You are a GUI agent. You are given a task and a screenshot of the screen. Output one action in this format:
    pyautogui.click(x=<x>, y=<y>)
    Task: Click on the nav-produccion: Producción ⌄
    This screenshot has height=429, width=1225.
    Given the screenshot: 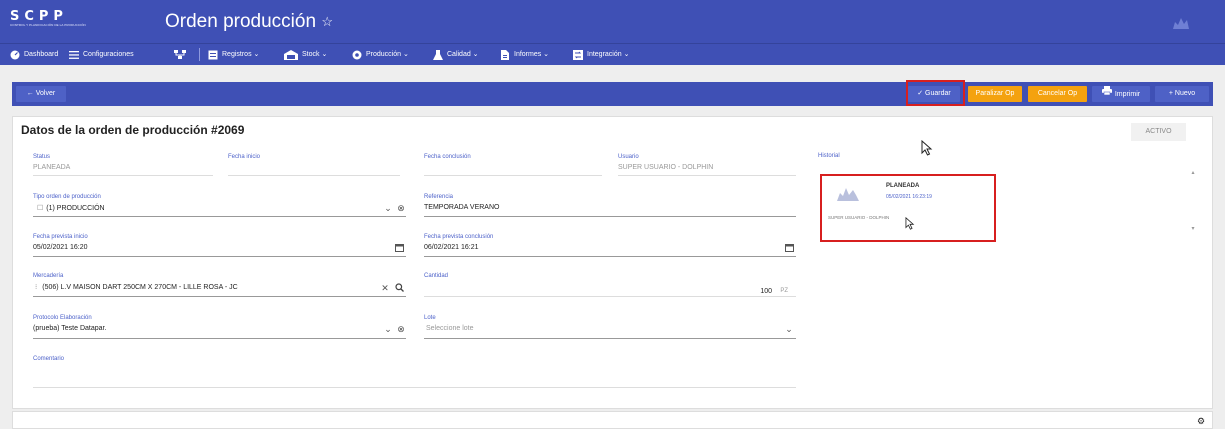 What is the action you would take?
    pyautogui.click(x=380, y=54)
    